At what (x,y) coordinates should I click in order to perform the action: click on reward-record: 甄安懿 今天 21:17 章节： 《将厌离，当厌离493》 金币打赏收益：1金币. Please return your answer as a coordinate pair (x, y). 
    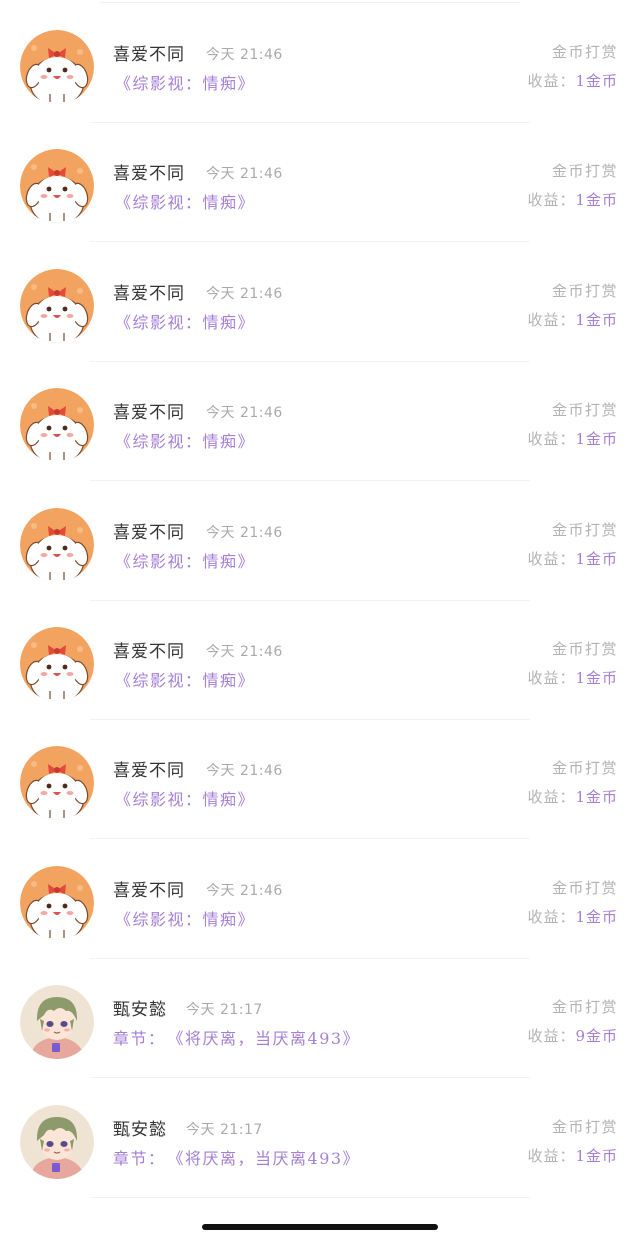
    Looking at the image, I should click on (320, 1138).